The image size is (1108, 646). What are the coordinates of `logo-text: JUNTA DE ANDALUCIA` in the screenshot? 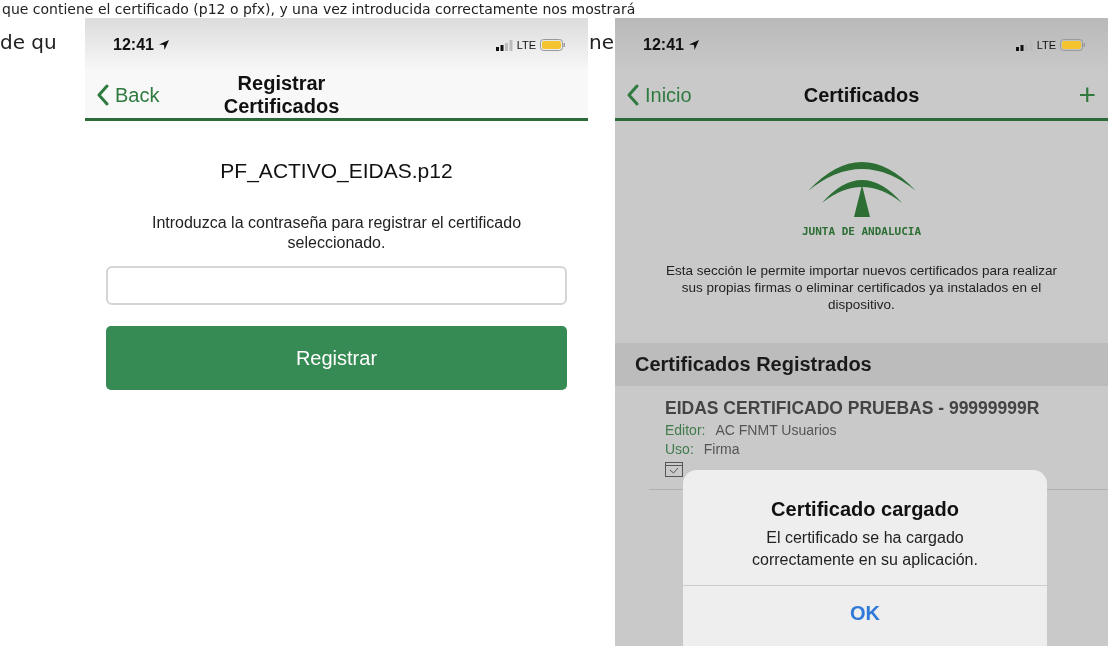 It's located at (861, 231).